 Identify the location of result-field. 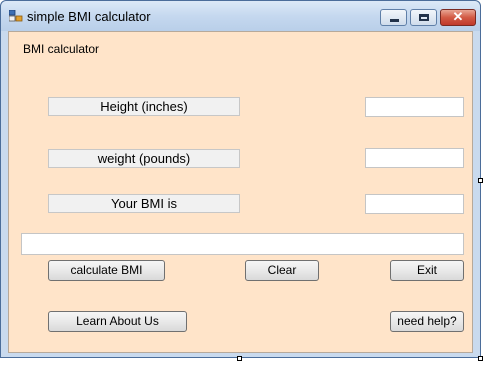
(242, 244).